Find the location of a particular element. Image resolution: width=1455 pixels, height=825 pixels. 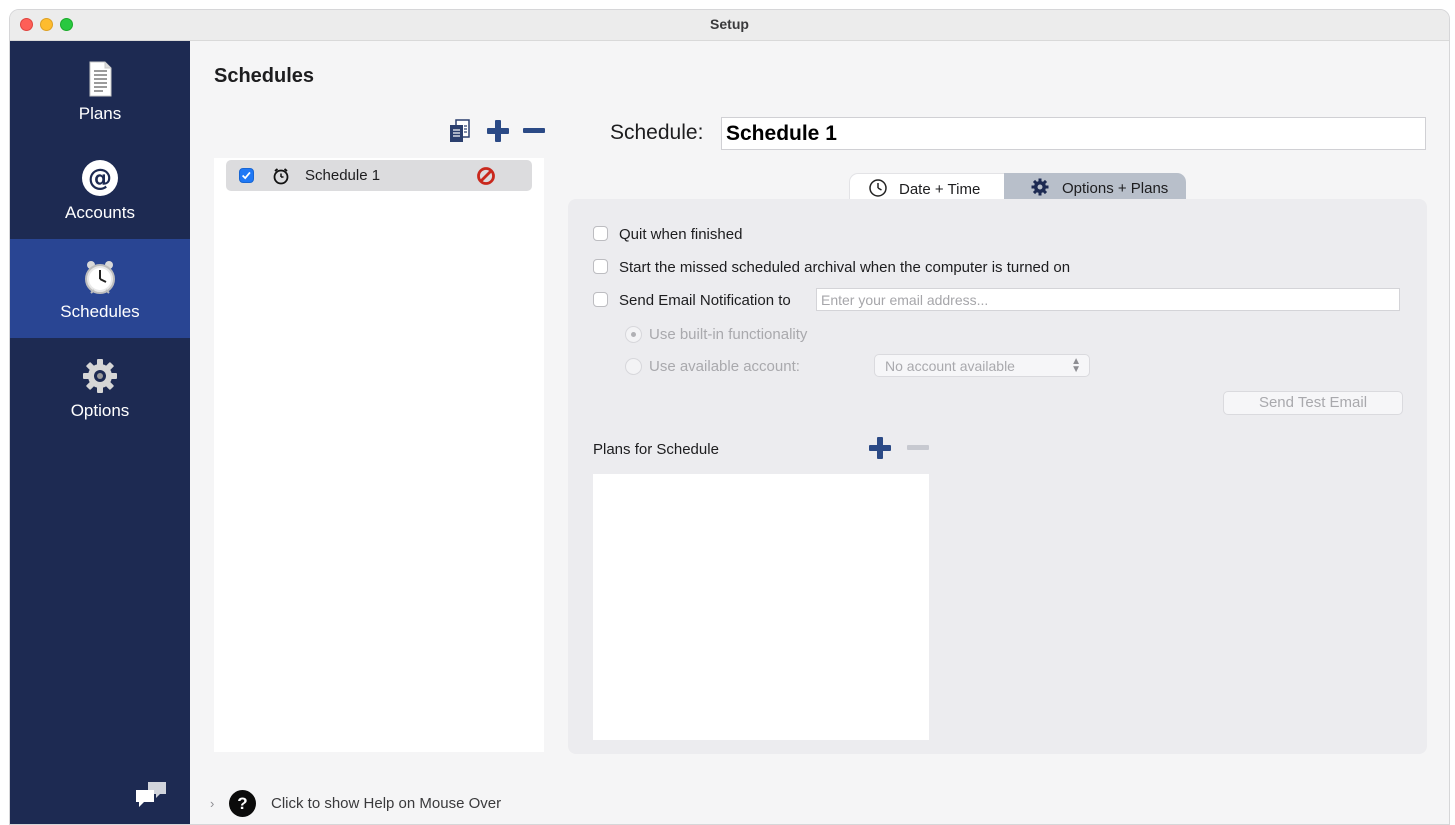

list-item: Schedule 1 is located at coordinates (379, 175).